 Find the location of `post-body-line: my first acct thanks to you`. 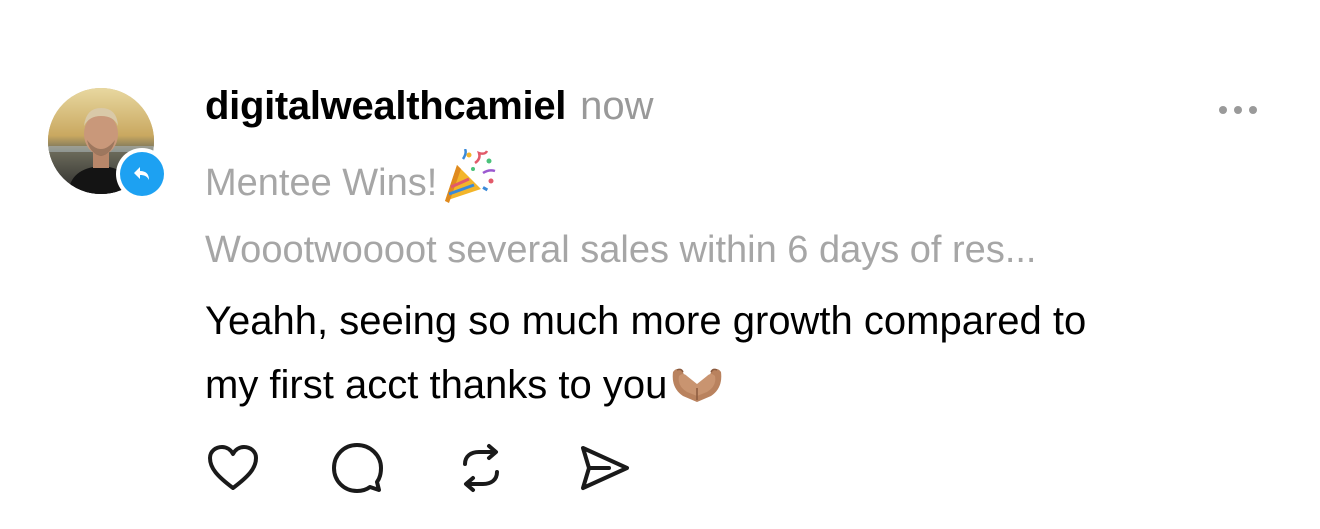

post-body-line: my first acct thanks to you is located at coordinates (745, 388).